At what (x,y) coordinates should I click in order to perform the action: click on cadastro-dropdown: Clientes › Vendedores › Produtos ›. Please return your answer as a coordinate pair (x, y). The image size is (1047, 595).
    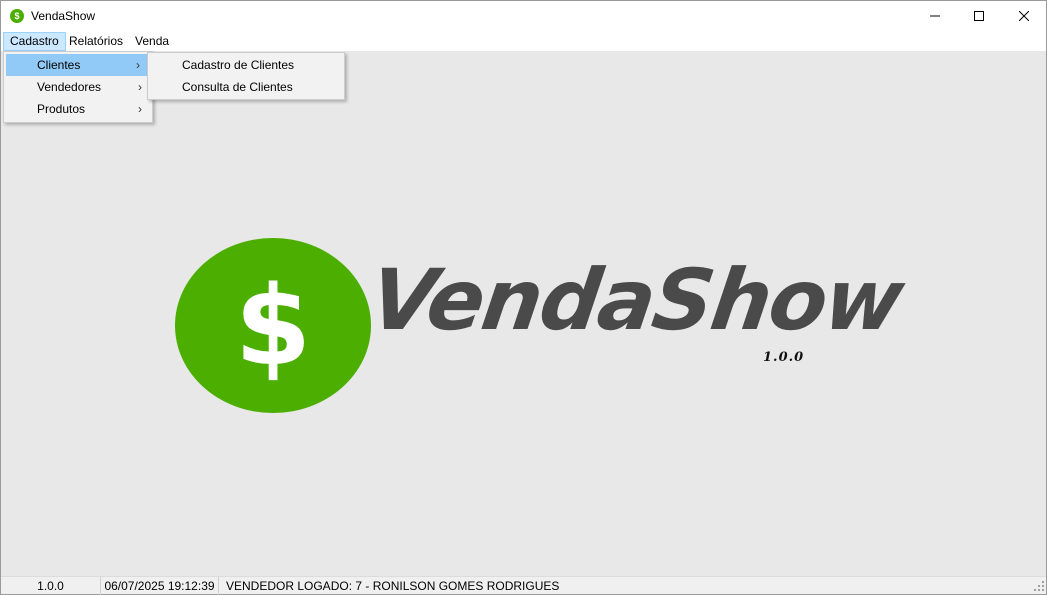
    Looking at the image, I should click on (78, 87).